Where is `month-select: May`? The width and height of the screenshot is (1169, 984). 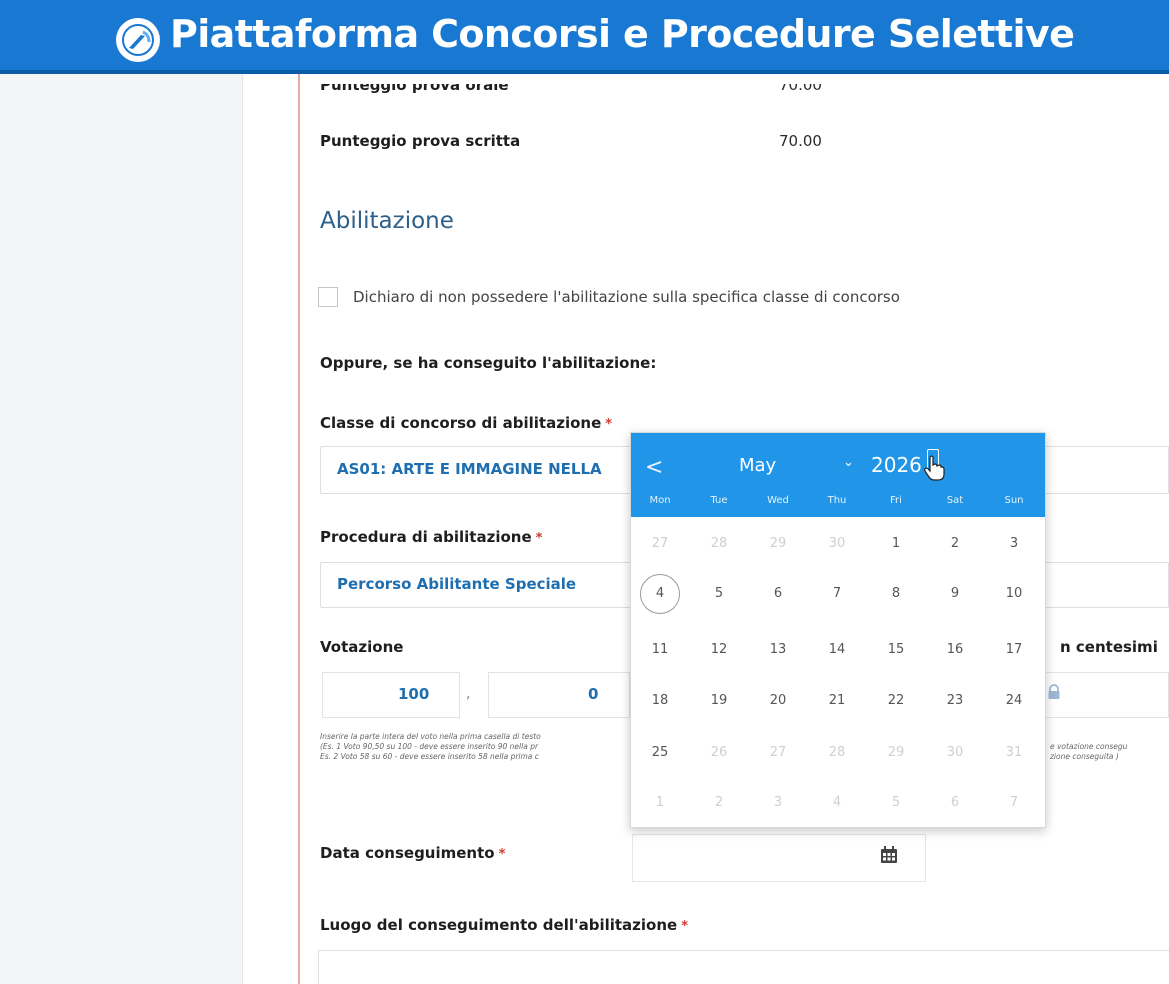
month-select: May is located at coordinates (757, 465).